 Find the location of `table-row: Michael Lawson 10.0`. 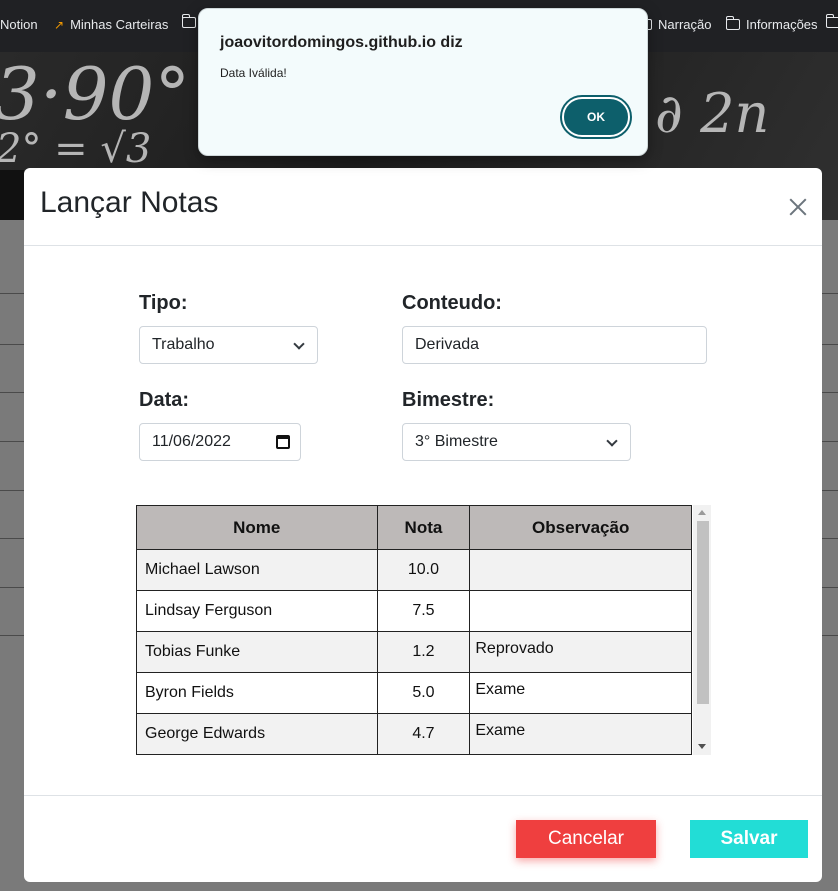

table-row: Michael Lawson 10.0 is located at coordinates (414, 570).